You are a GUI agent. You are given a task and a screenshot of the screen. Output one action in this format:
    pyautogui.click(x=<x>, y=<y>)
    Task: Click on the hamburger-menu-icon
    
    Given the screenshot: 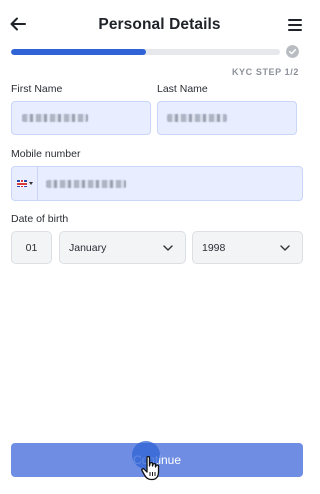 What is the action you would take?
    pyautogui.click(x=295, y=25)
    